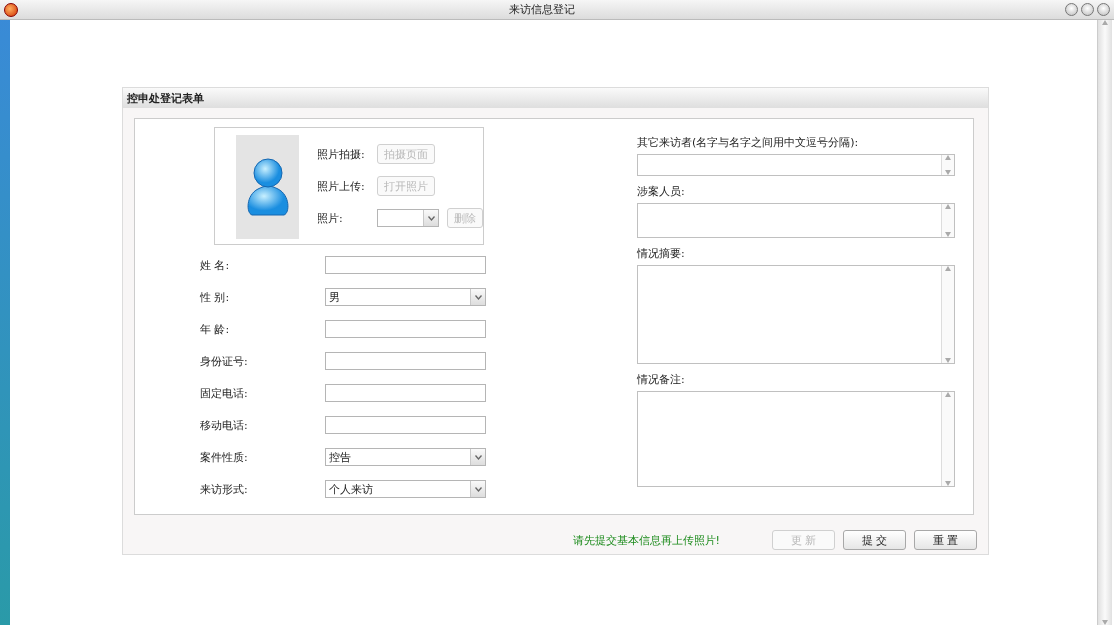 Image resolution: width=1114 pixels, height=625 pixels. Describe the element at coordinates (224, 393) in the screenshot. I see `field-label: 固定电话:` at that location.